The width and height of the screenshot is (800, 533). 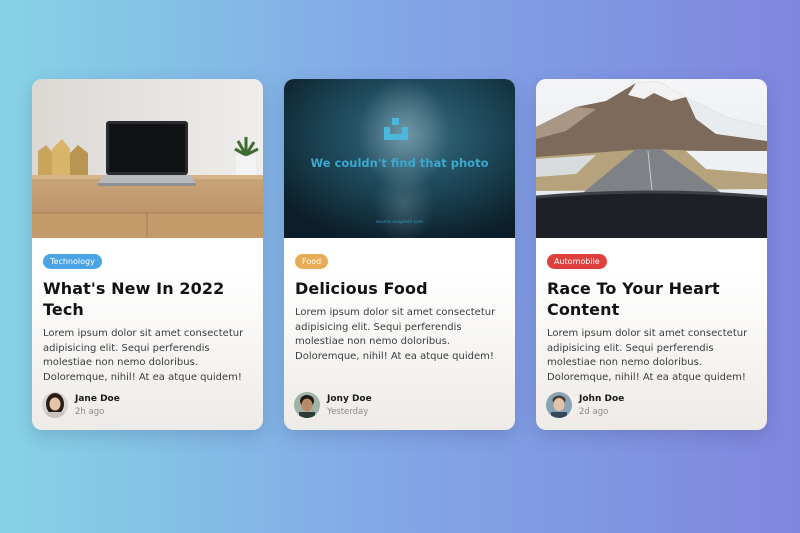 What do you see at coordinates (81, 405) in the screenshot?
I see `card-author: Jane Doe 2h ago` at bounding box center [81, 405].